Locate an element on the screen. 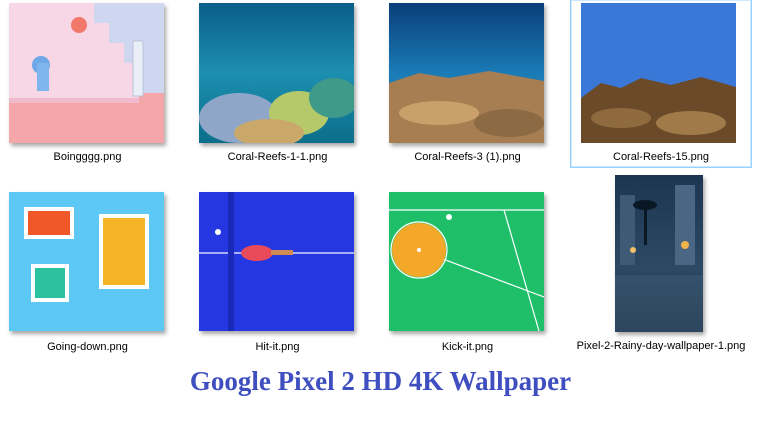  thumbnail-boingggg is located at coordinates (86, 73).